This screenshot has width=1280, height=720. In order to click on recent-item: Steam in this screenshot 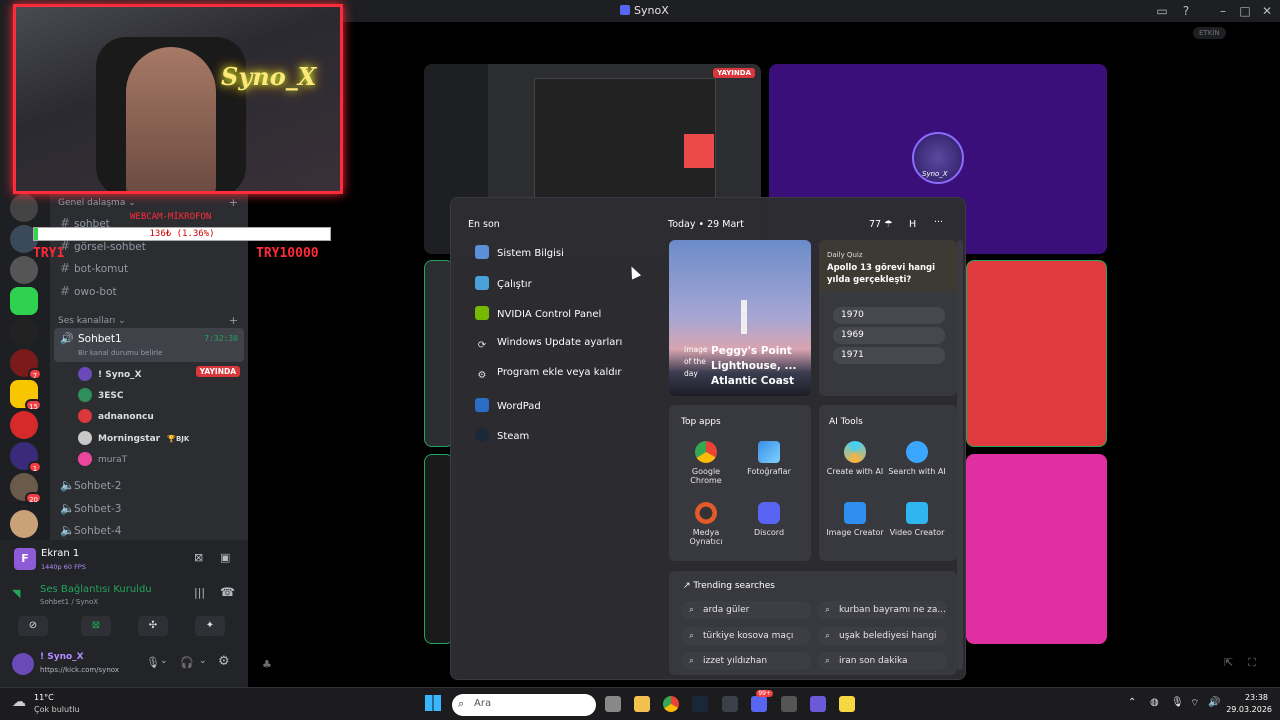, I will do `click(502, 435)`.